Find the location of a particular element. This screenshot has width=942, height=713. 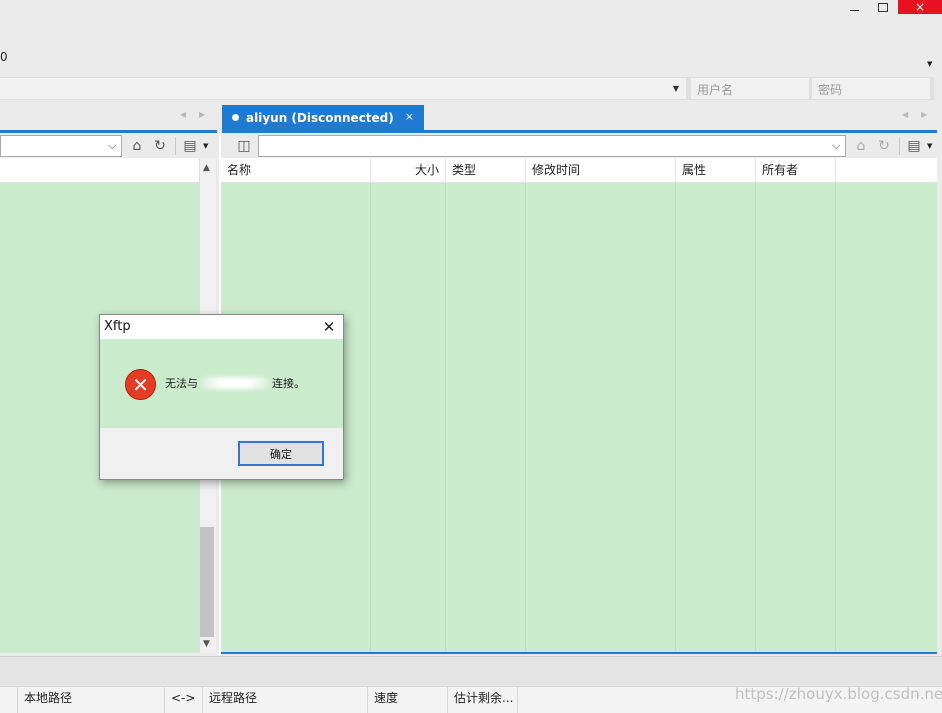

right-pane-bottom-border is located at coordinates (579, 653).